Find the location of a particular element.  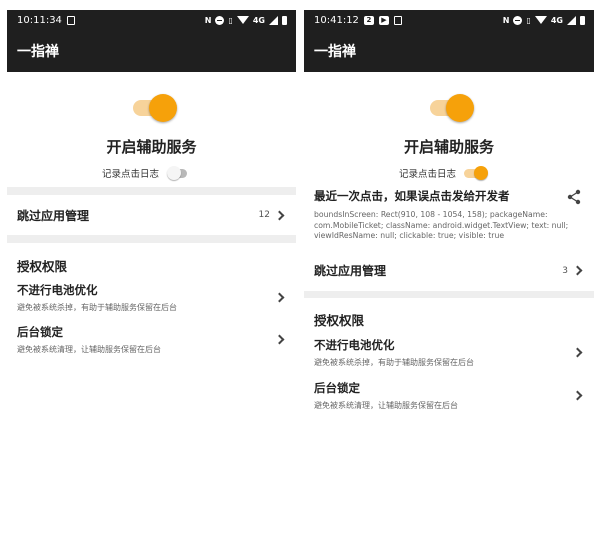

skip-app-row: 跳过应用管理 3 is located at coordinates (449, 270).